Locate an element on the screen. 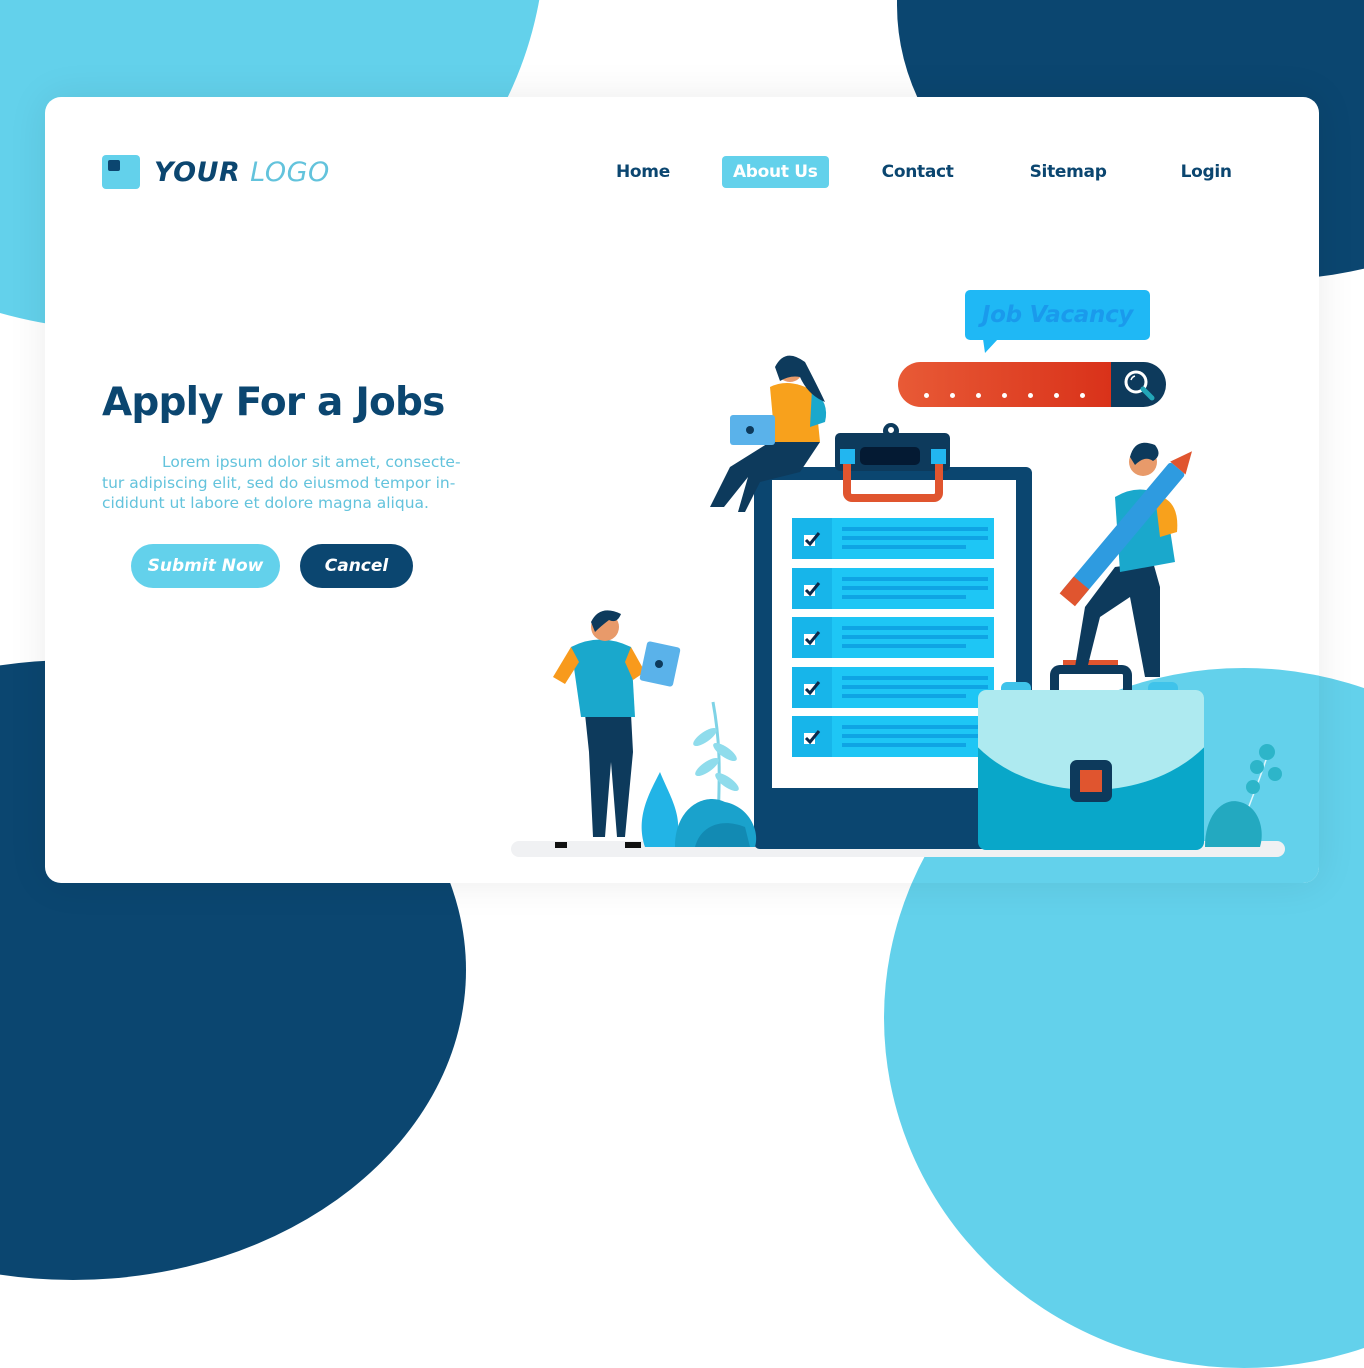 This screenshot has height=1368, width=1364. clipboard-cap-left is located at coordinates (847, 456).